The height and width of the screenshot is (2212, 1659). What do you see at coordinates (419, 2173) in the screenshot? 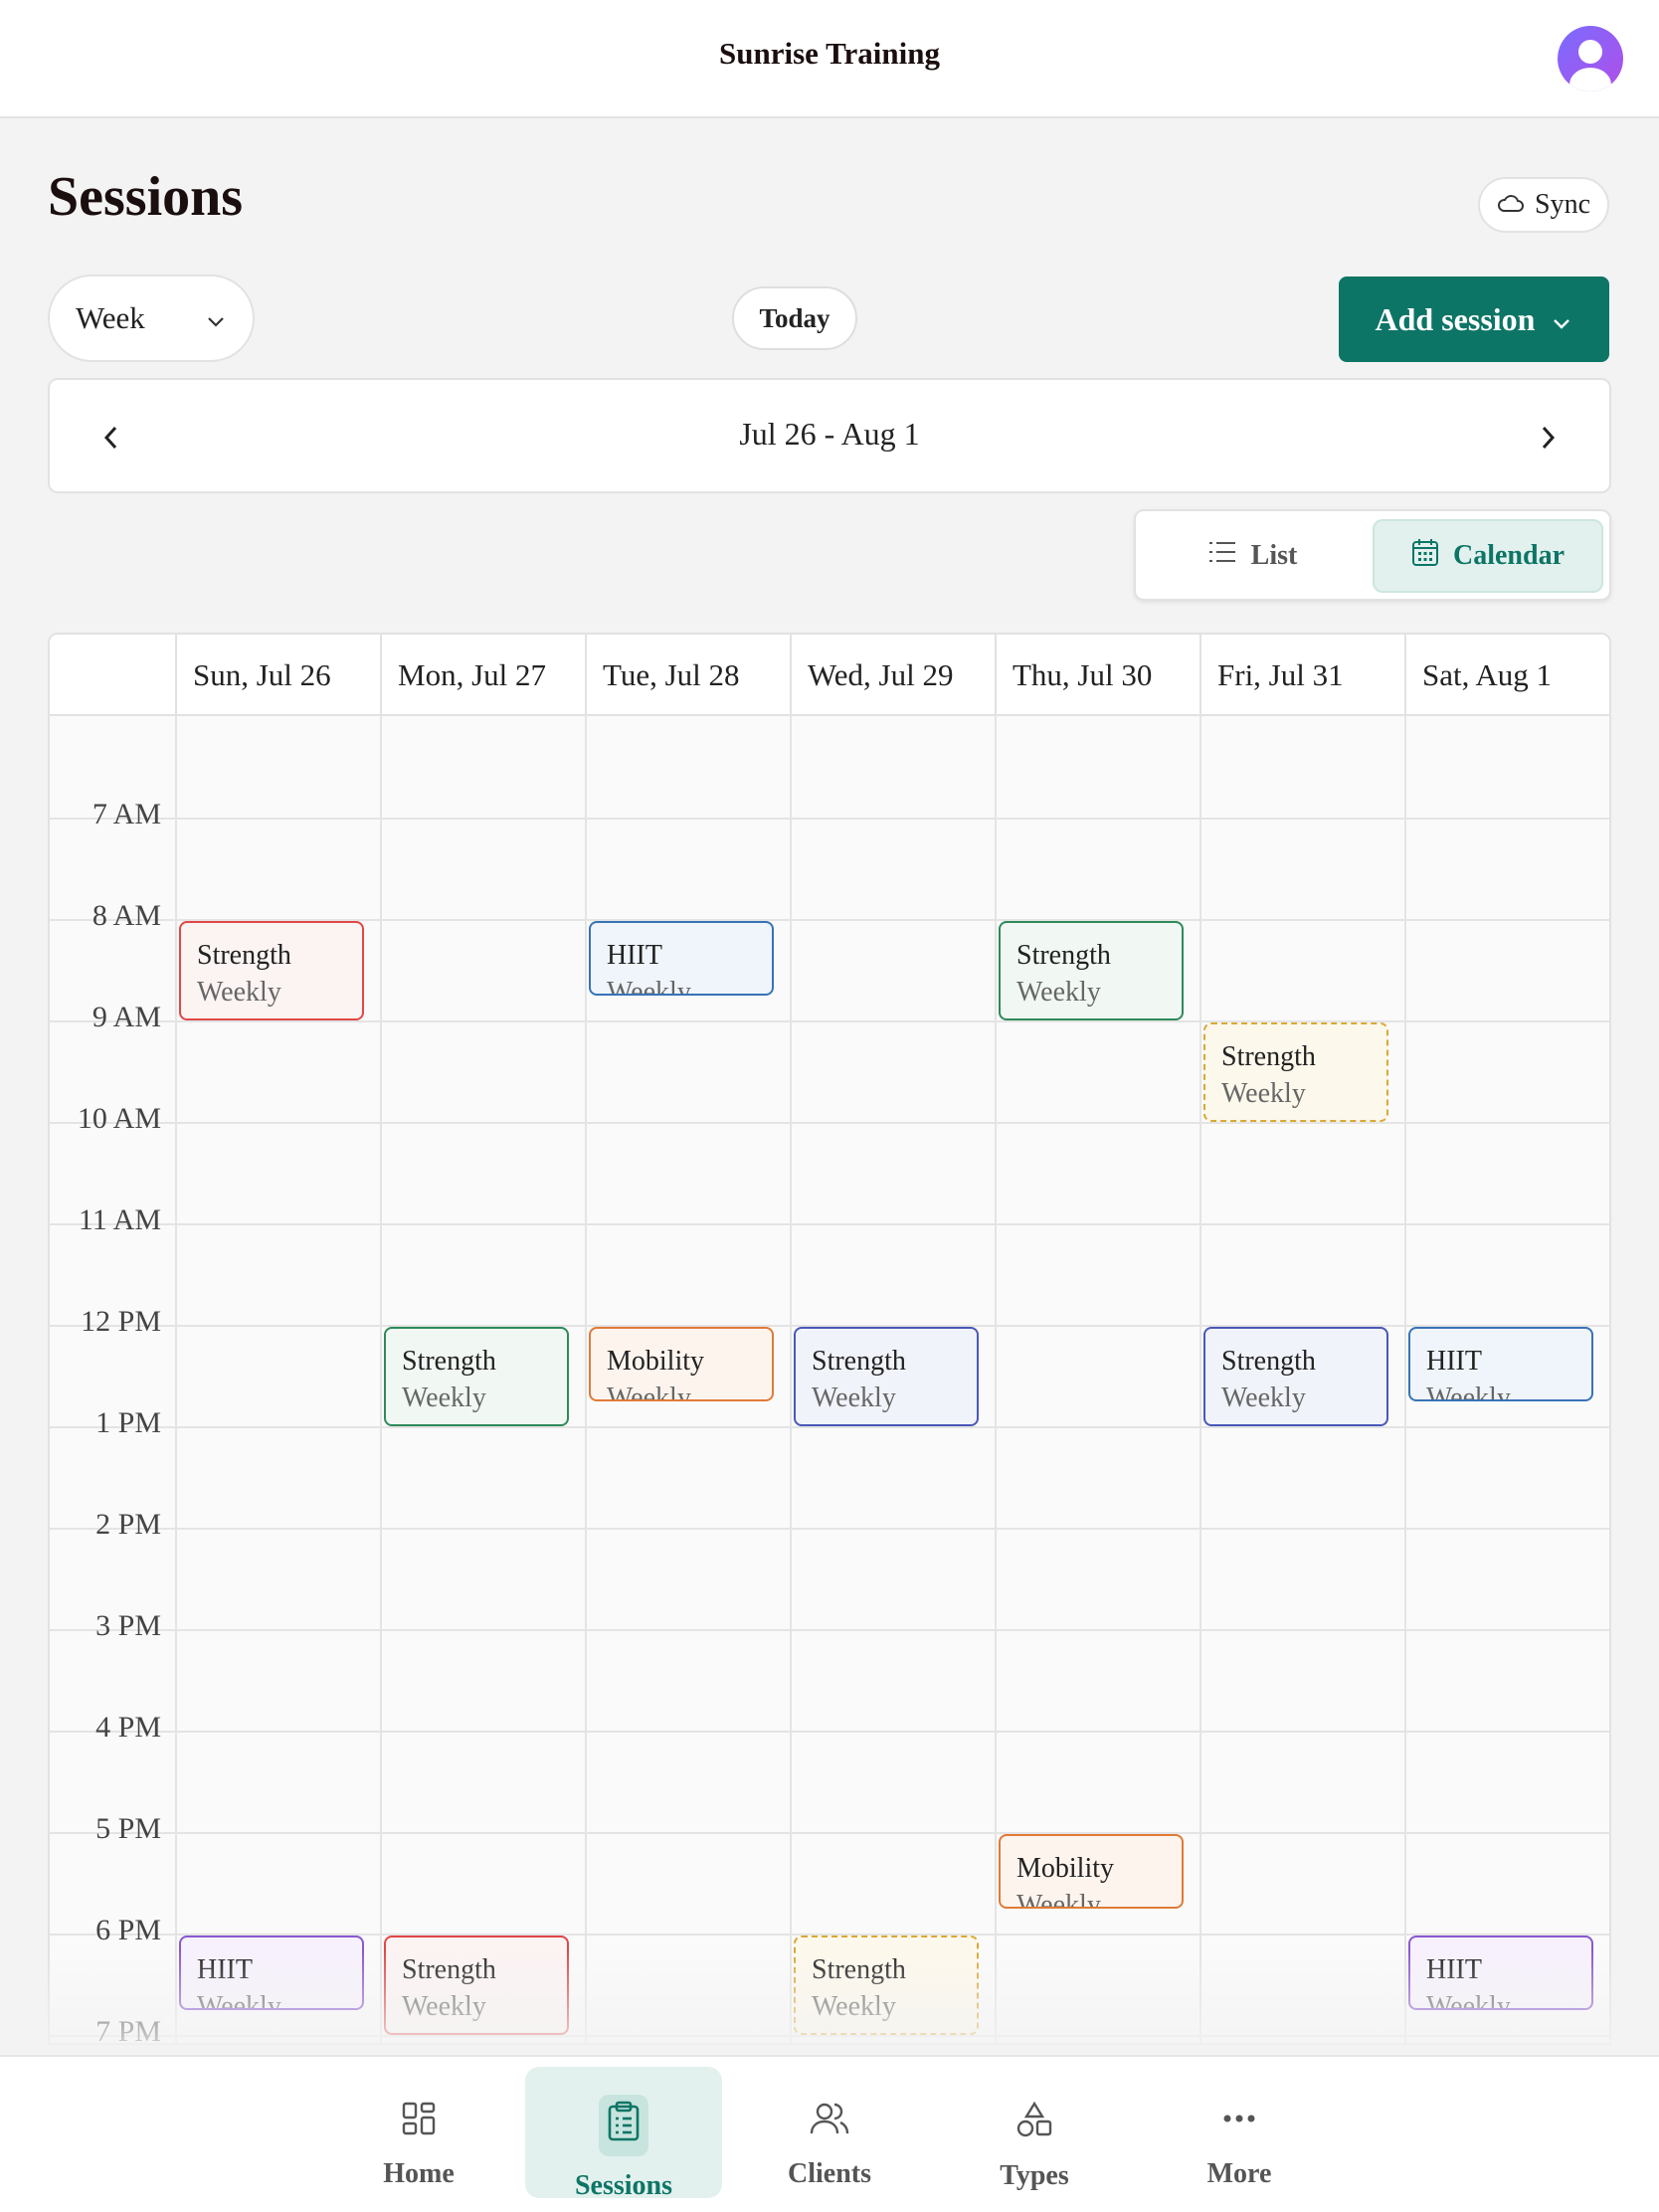
I see `nav-home-label: Home` at bounding box center [419, 2173].